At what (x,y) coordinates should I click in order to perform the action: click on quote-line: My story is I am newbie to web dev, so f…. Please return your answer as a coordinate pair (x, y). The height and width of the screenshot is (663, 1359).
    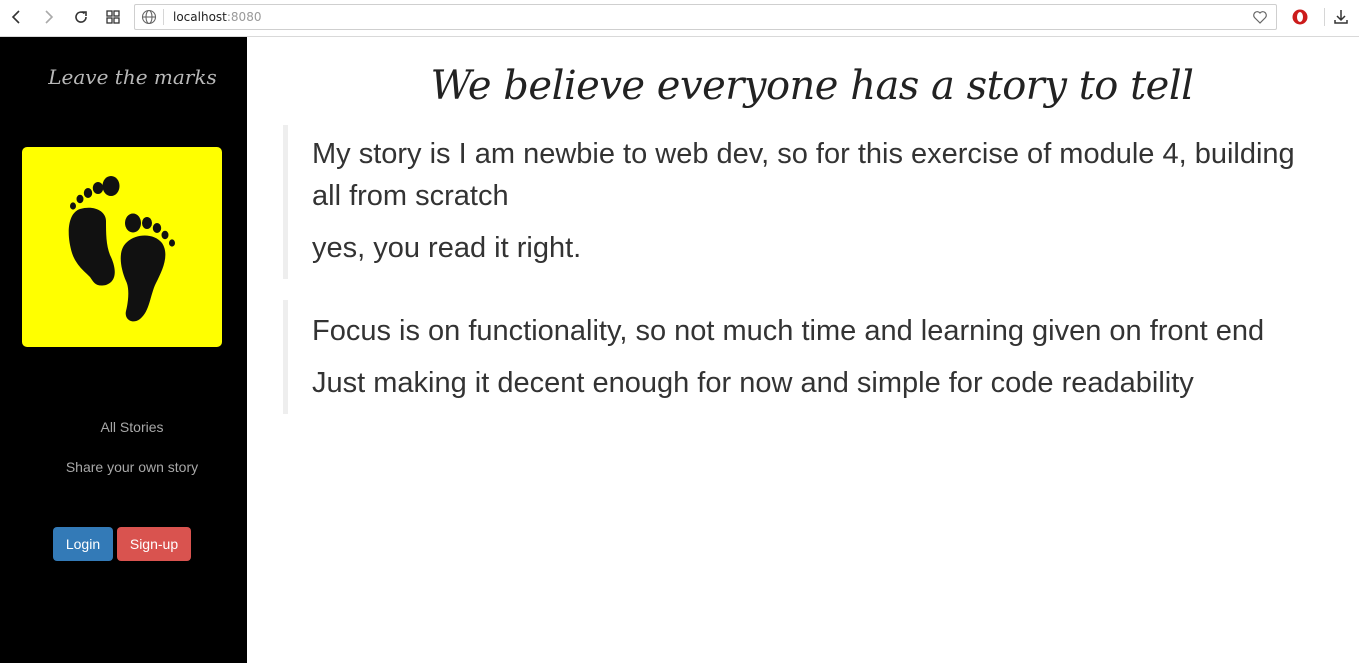
    Looking at the image, I should click on (803, 175).